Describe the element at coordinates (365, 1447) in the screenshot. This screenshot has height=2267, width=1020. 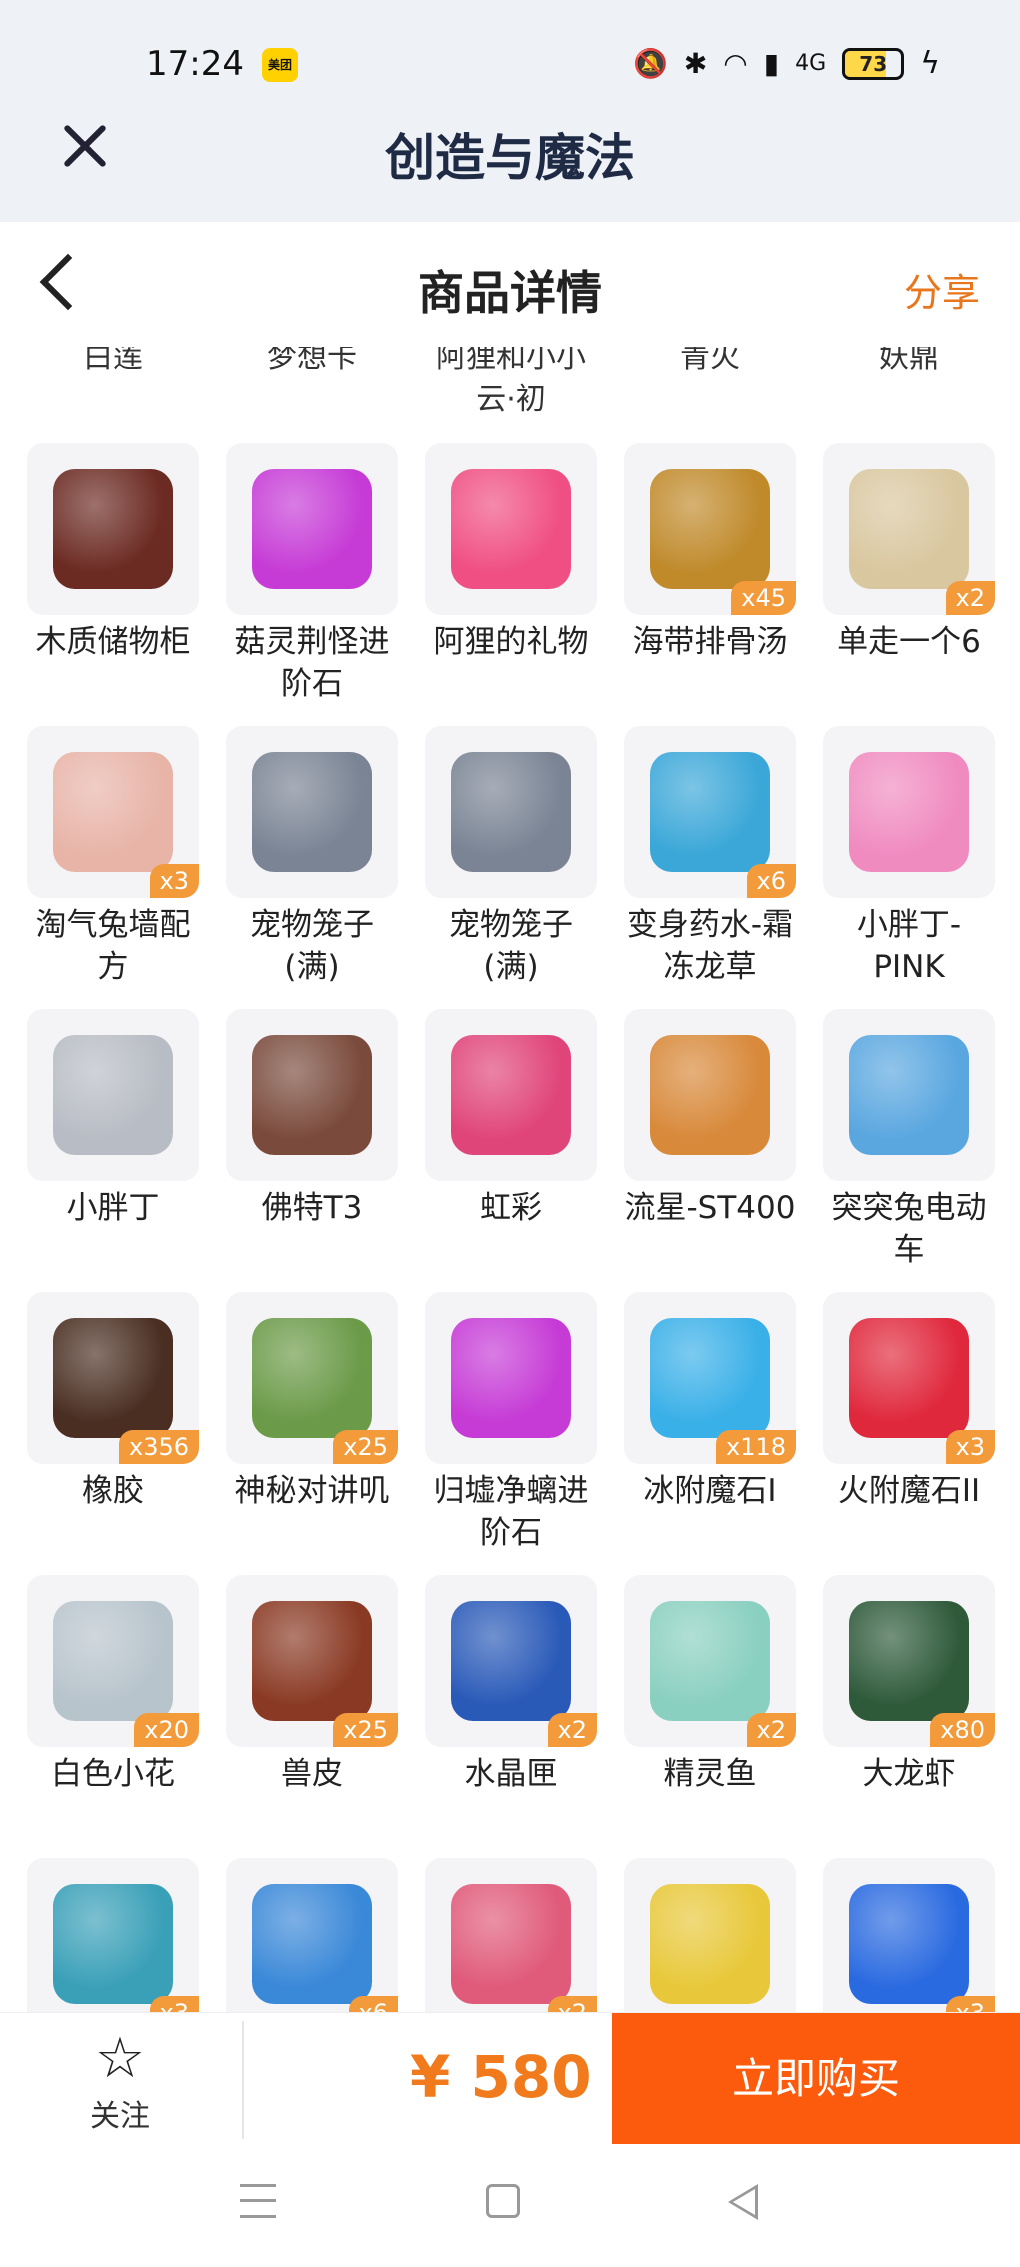
I see `quantity-badge: x25` at that location.